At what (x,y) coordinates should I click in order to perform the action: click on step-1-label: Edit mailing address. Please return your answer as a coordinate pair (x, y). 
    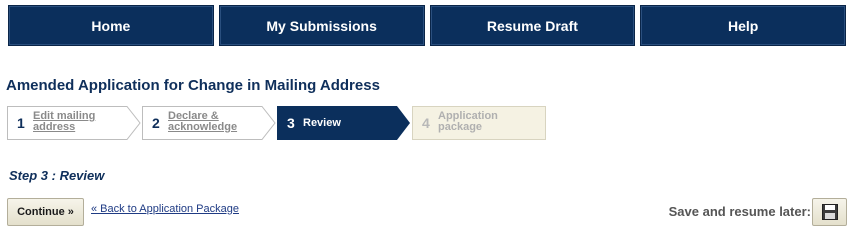
    Looking at the image, I should click on (78, 122).